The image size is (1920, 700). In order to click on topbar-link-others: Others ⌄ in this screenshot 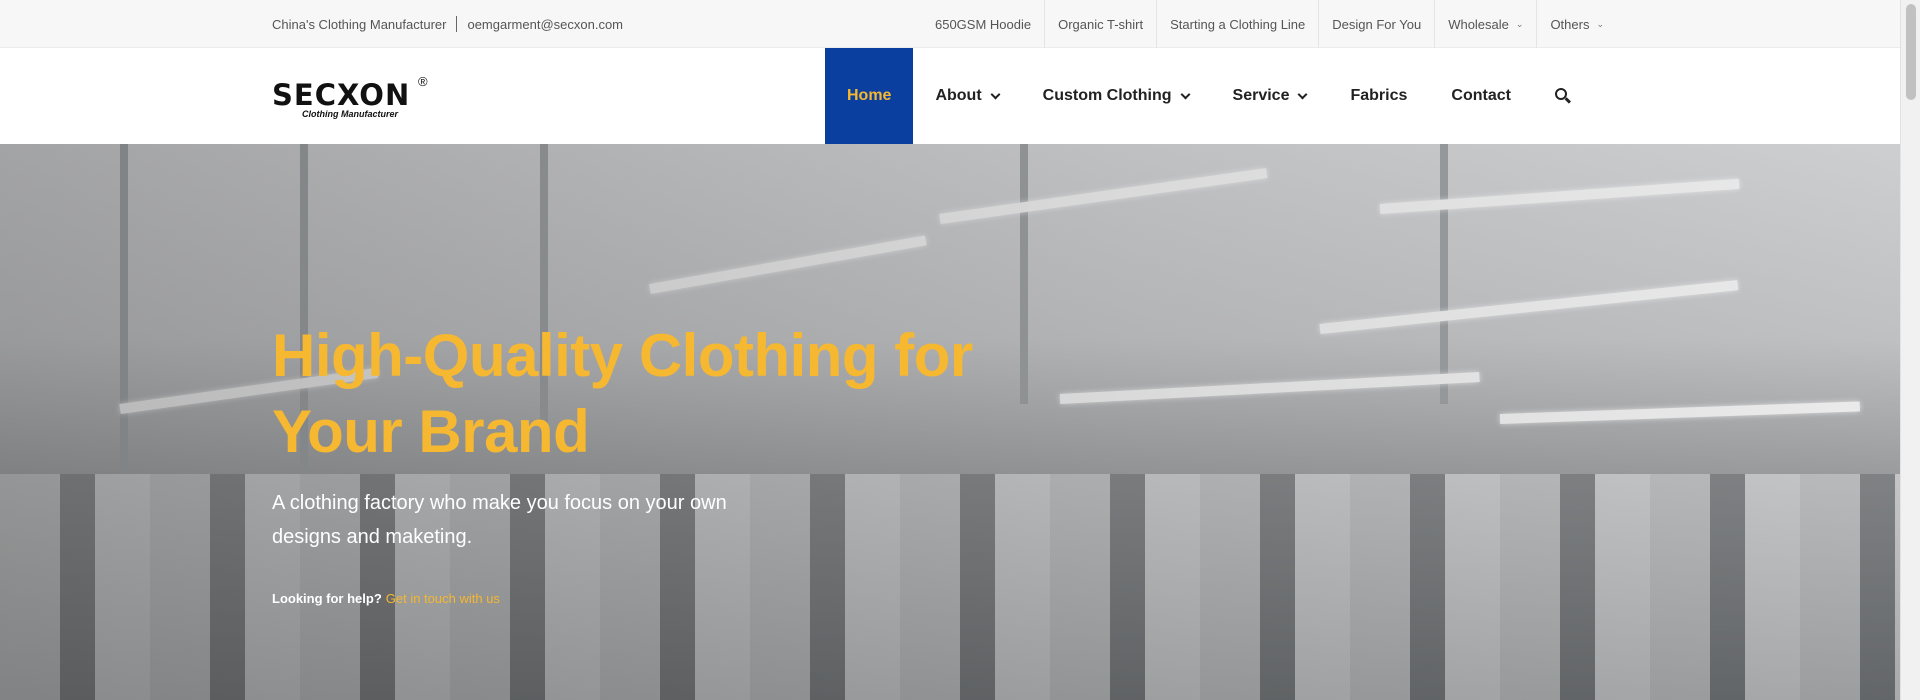, I will do `click(1576, 24)`.